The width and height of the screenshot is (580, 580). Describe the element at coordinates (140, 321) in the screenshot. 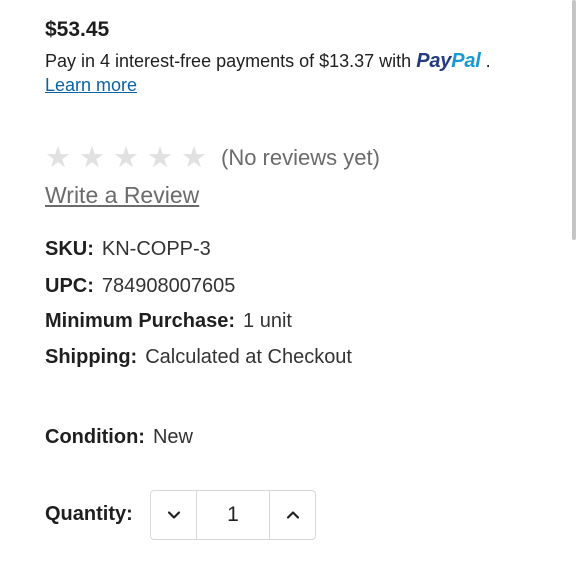

I see `minimum-purchase-label: Minimum Purchase:` at that location.